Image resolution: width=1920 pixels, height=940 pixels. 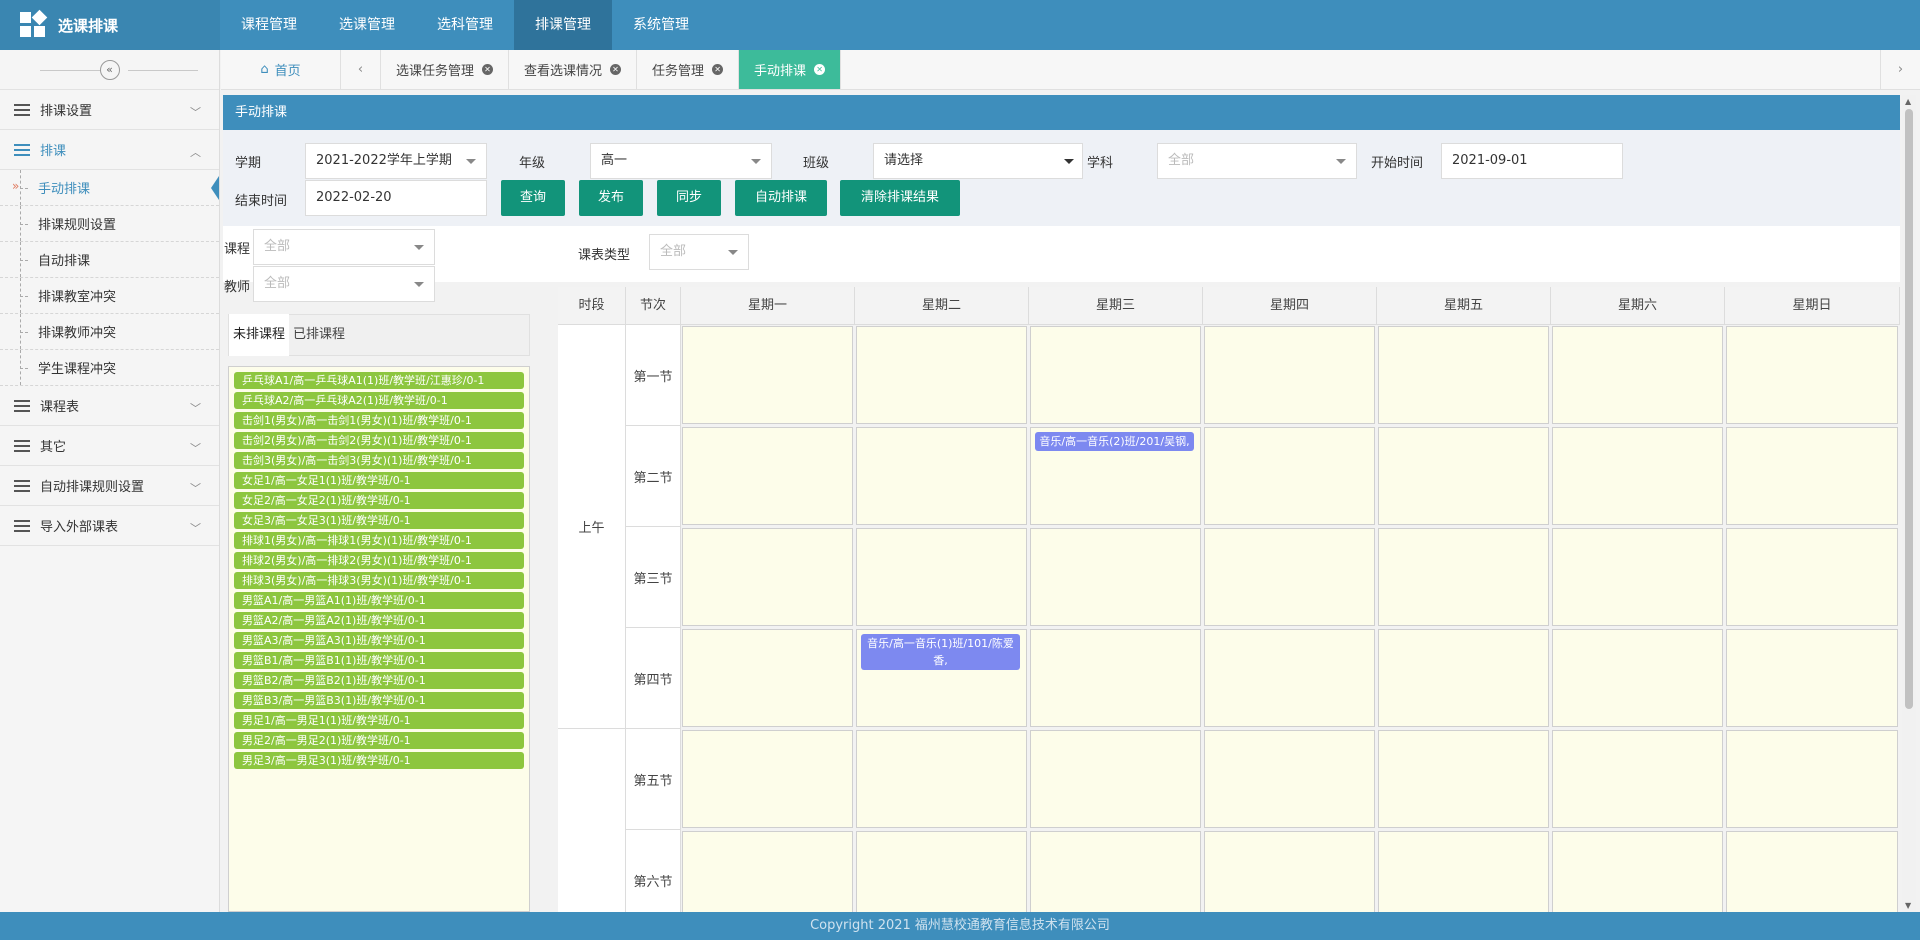 What do you see at coordinates (1908, 101) in the screenshot?
I see `scroll-up-icon: ▲` at bounding box center [1908, 101].